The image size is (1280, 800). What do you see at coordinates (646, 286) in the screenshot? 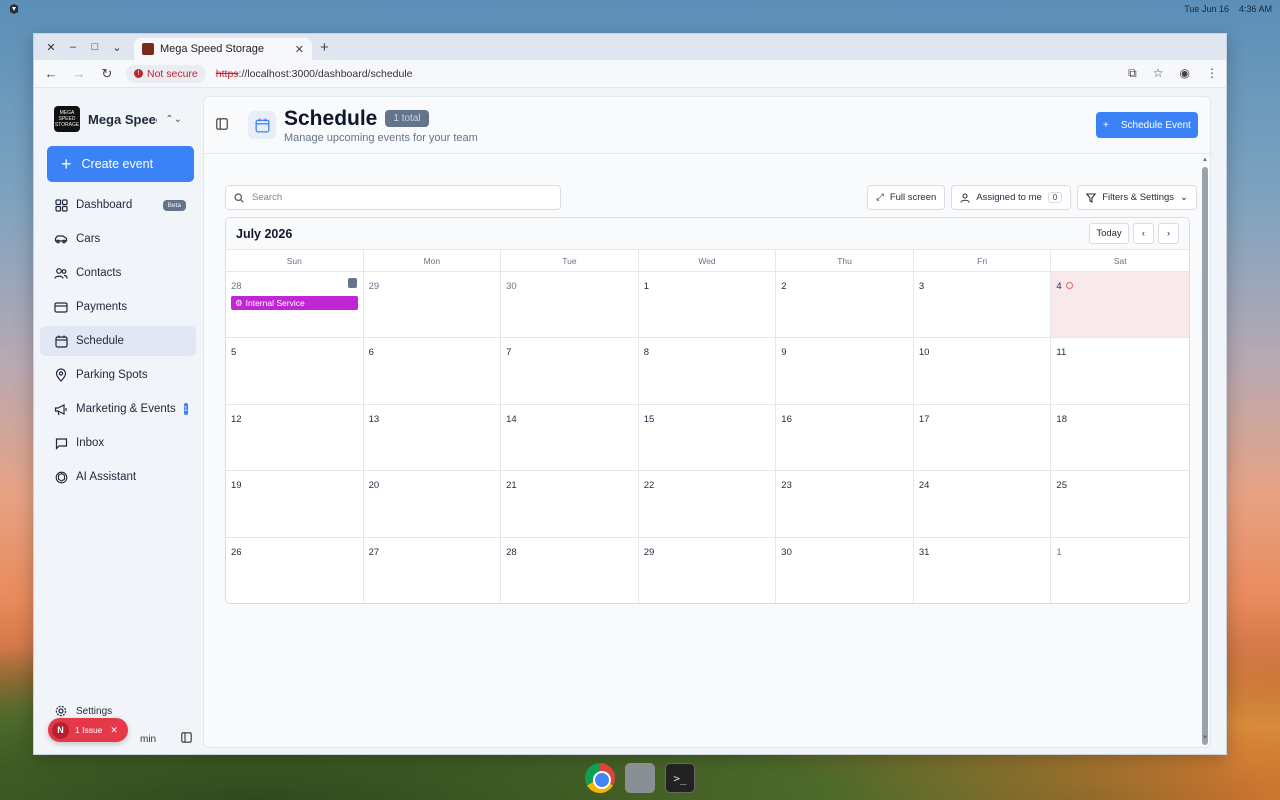
I see `day-number: 1` at bounding box center [646, 286].